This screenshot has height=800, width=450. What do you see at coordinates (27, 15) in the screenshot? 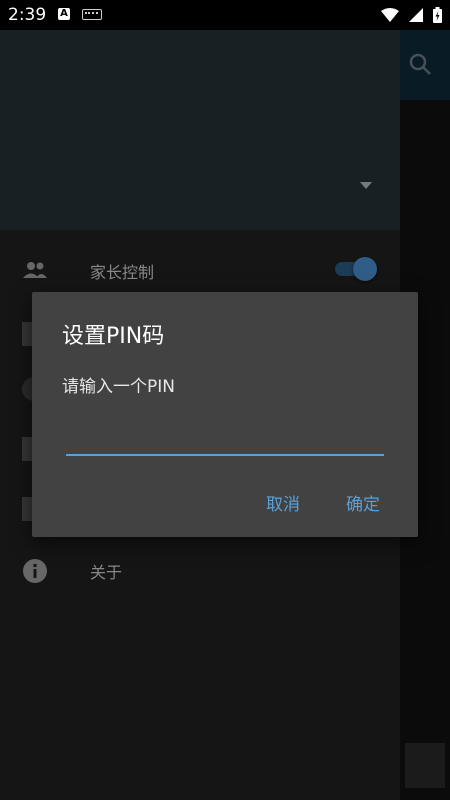
I see `status-time: 2:39` at bounding box center [27, 15].